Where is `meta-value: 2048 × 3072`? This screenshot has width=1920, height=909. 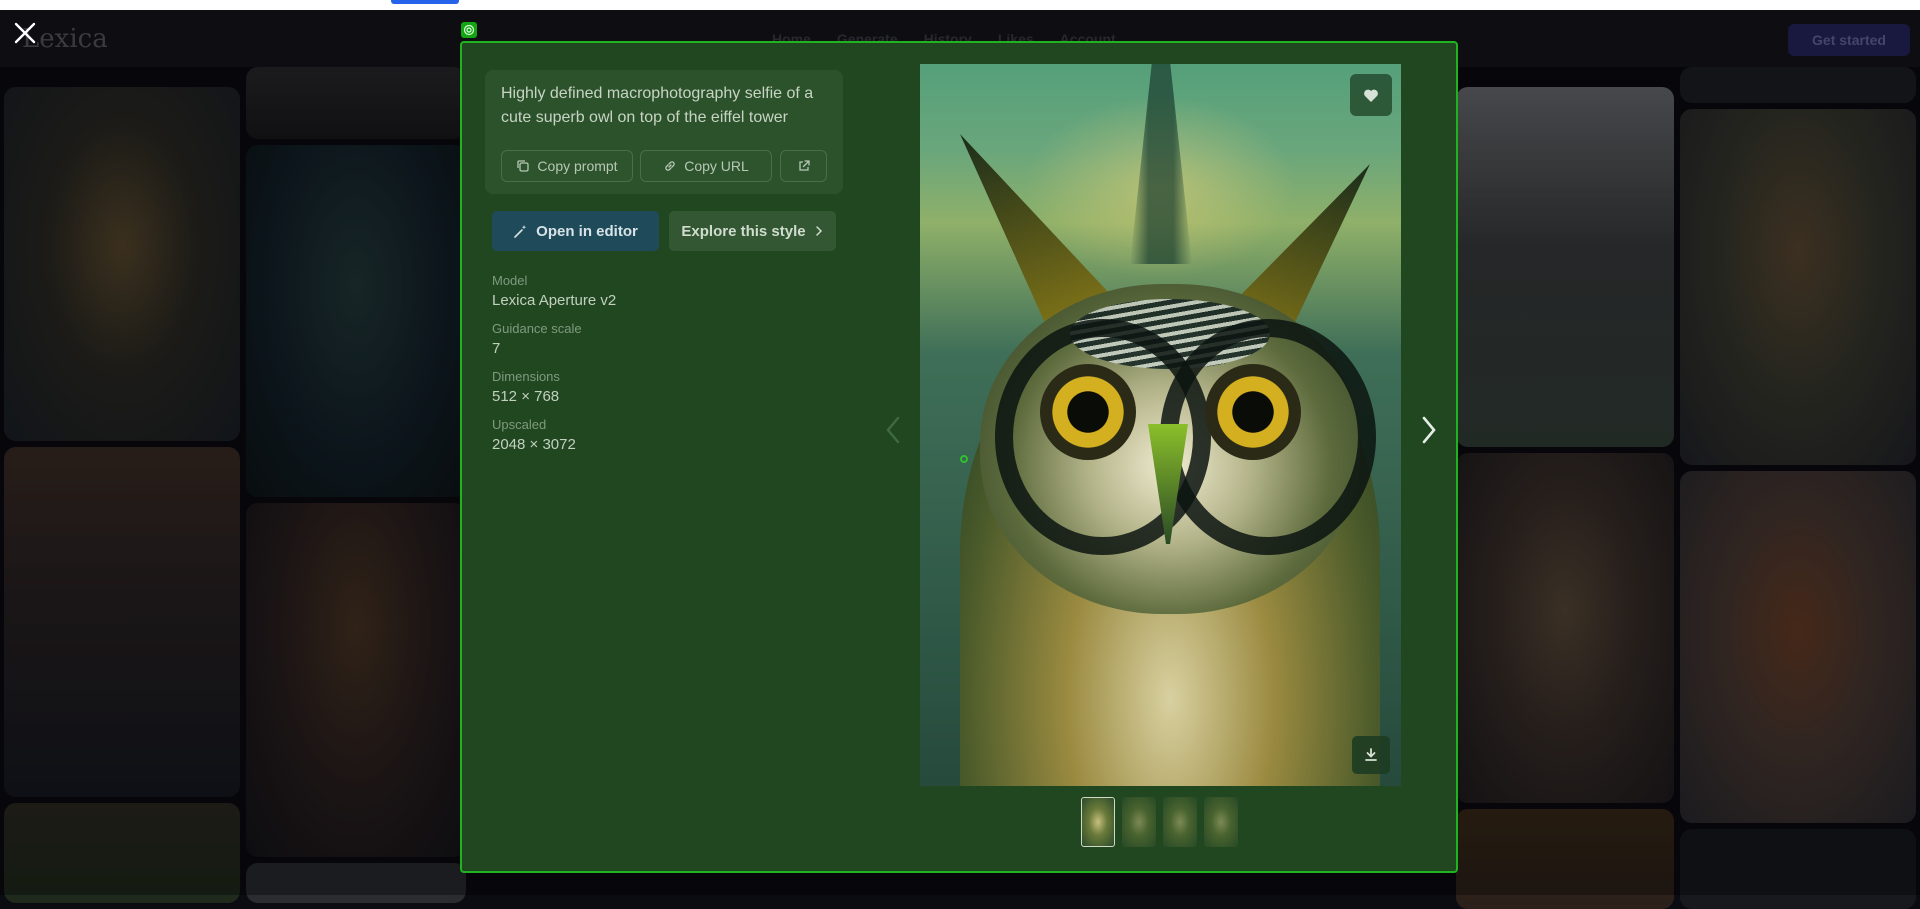 meta-value: 2048 × 3072 is located at coordinates (534, 444).